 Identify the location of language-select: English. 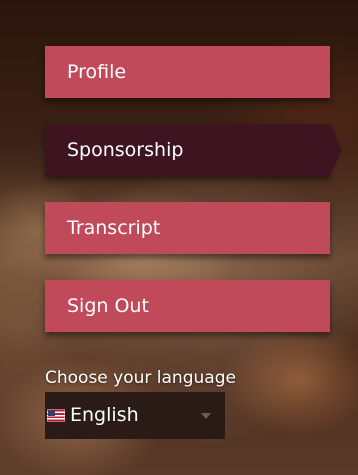
(135, 415).